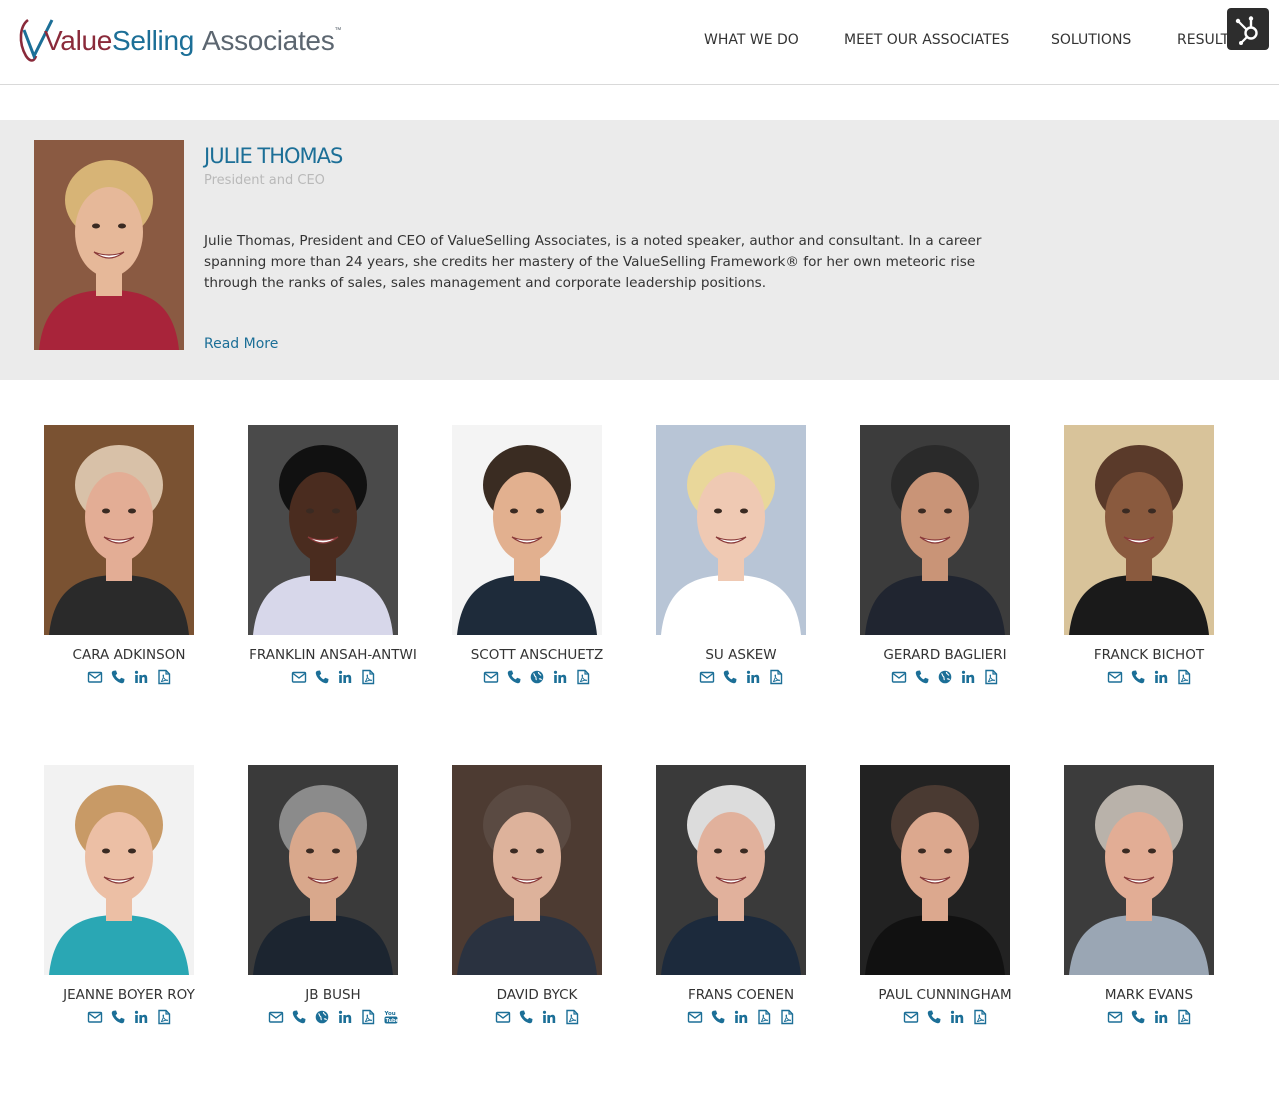 The image size is (1279, 1097). What do you see at coordinates (391, 1021) in the screenshot?
I see `svg-text: Tube` at bounding box center [391, 1021].